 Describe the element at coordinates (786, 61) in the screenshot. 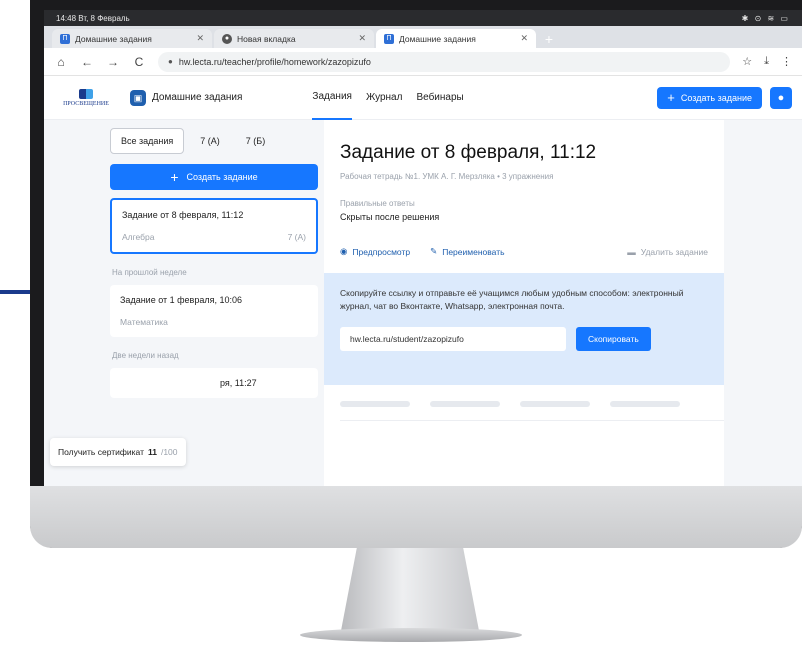

I see `browser-menu-icon: ⋮` at that location.